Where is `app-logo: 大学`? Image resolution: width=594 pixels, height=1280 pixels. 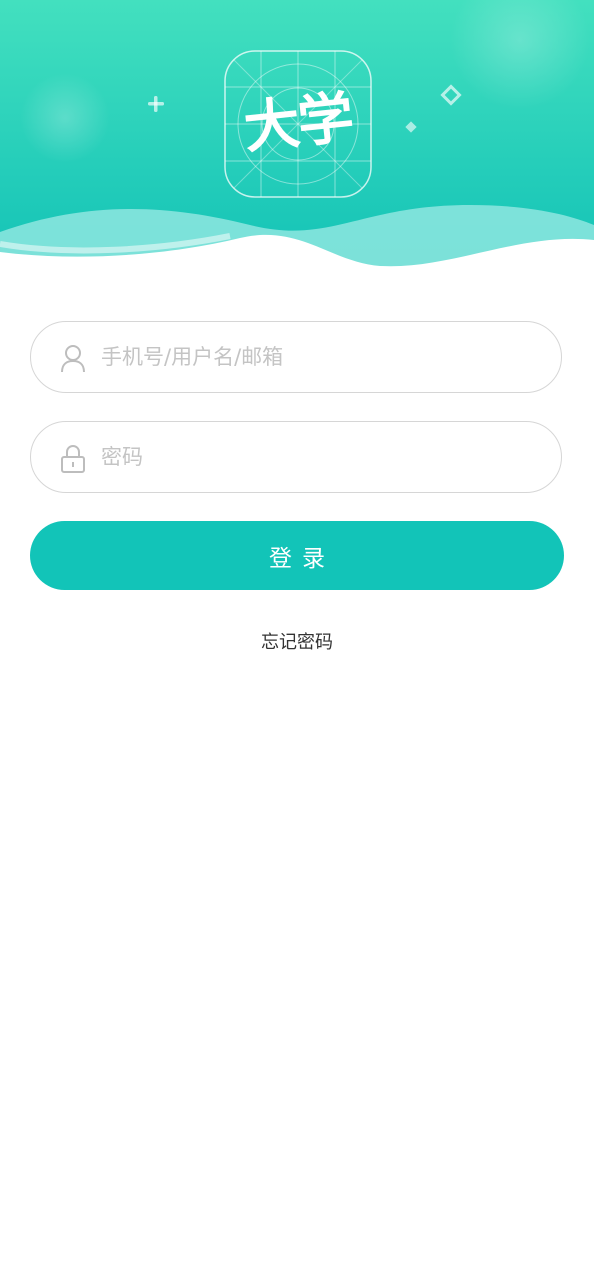 app-logo: 大学 is located at coordinates (298, 124).